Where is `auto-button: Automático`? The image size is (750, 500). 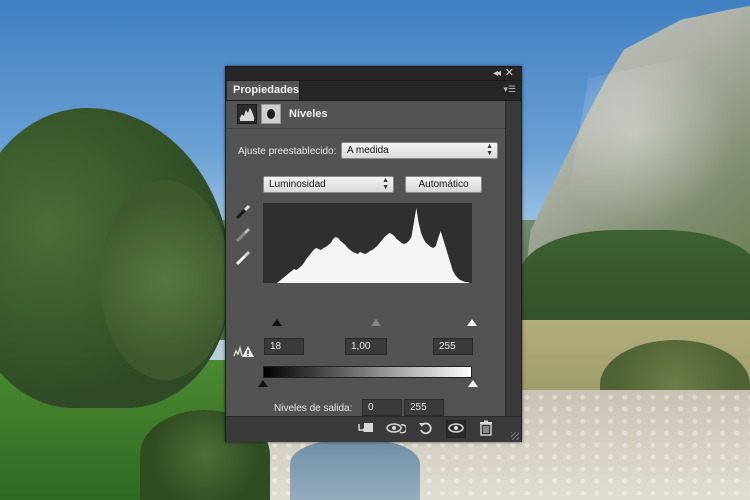
auto-button: Automático is located at coordinates (443, 184).